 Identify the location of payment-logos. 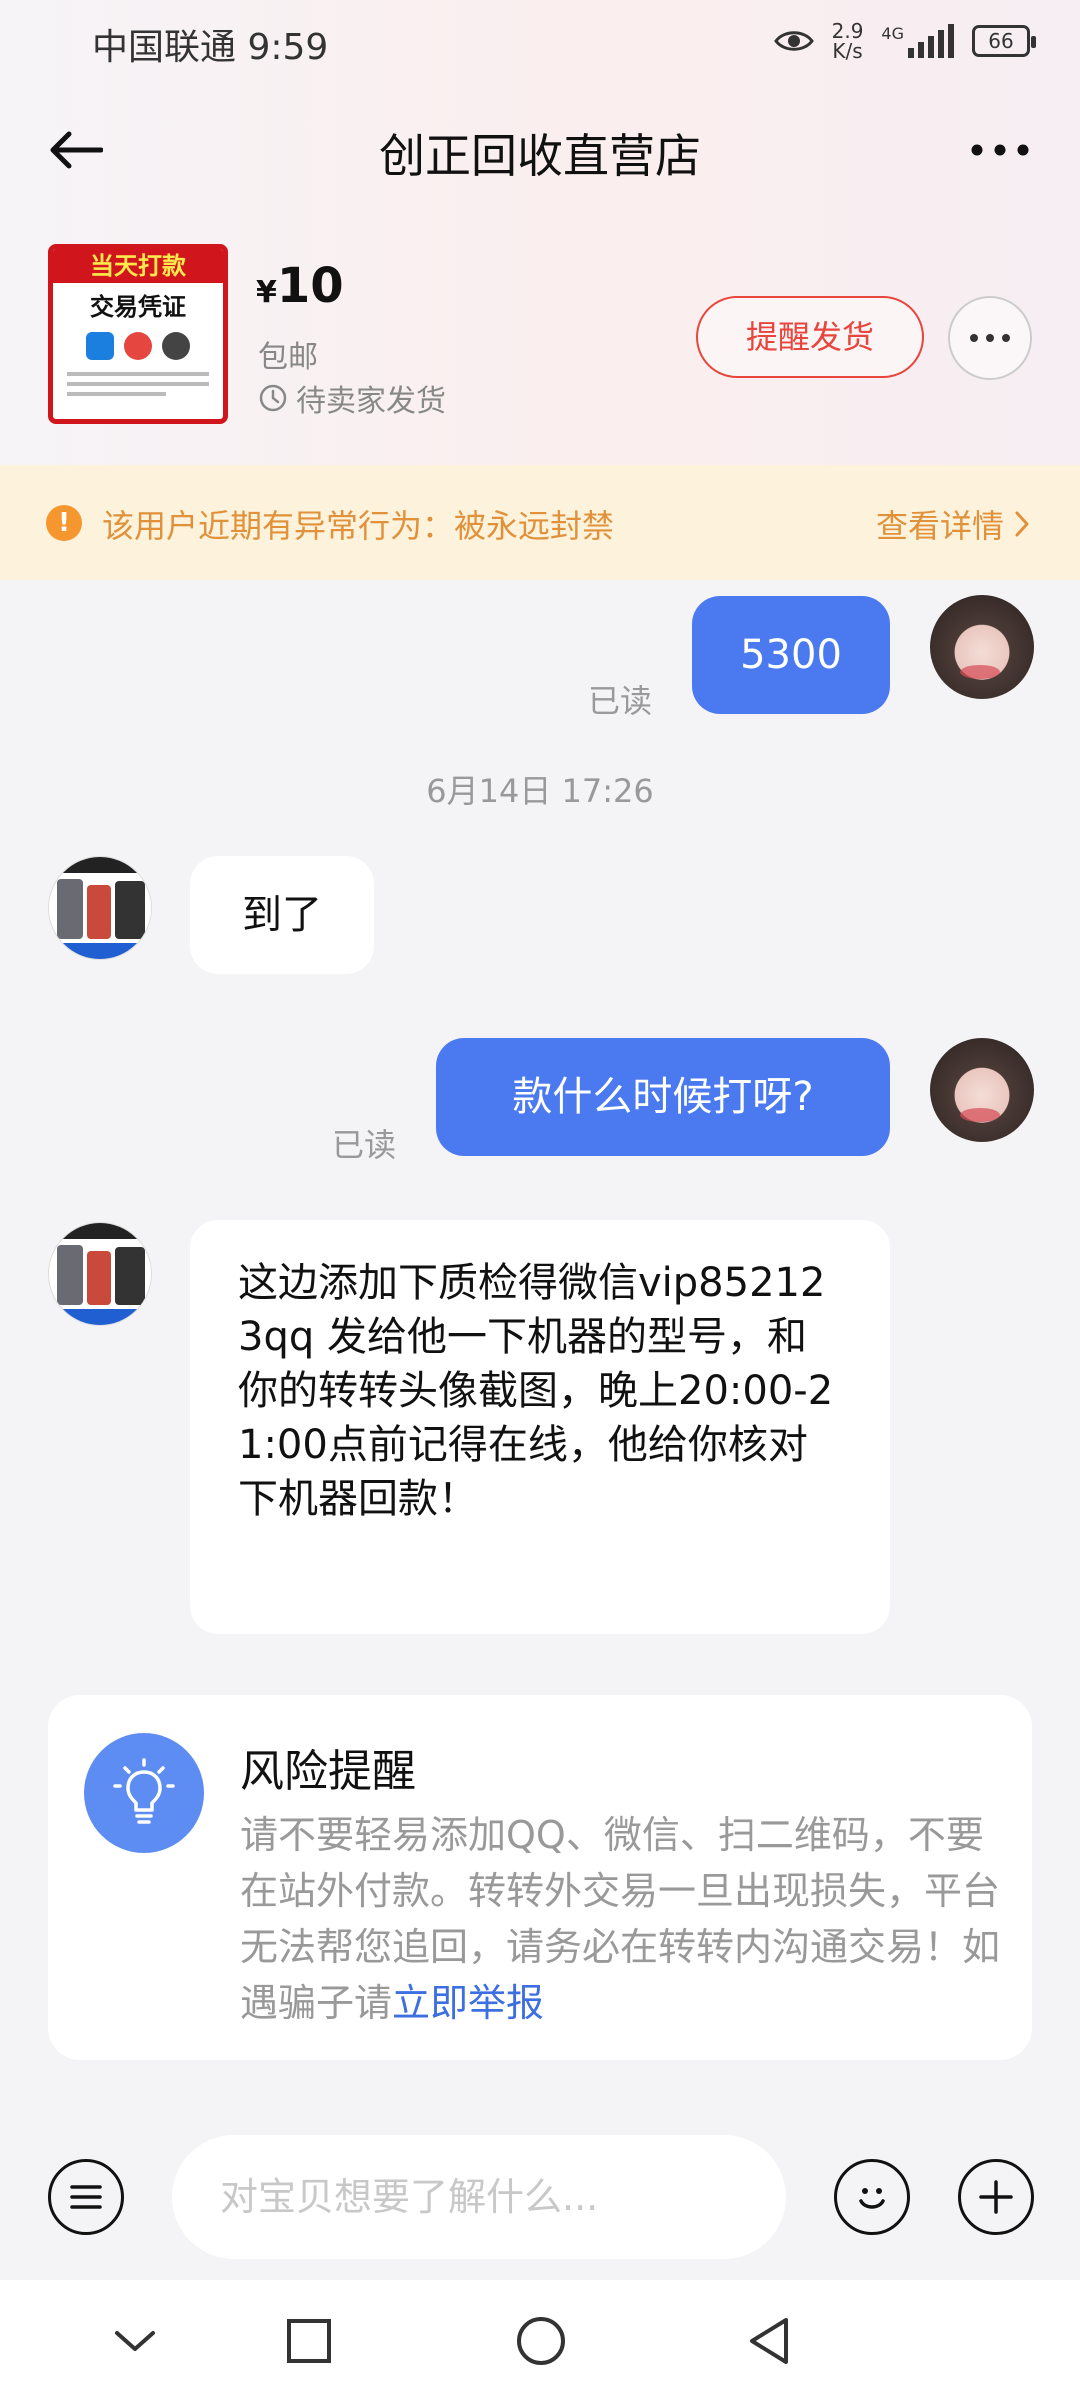
(138, 346).